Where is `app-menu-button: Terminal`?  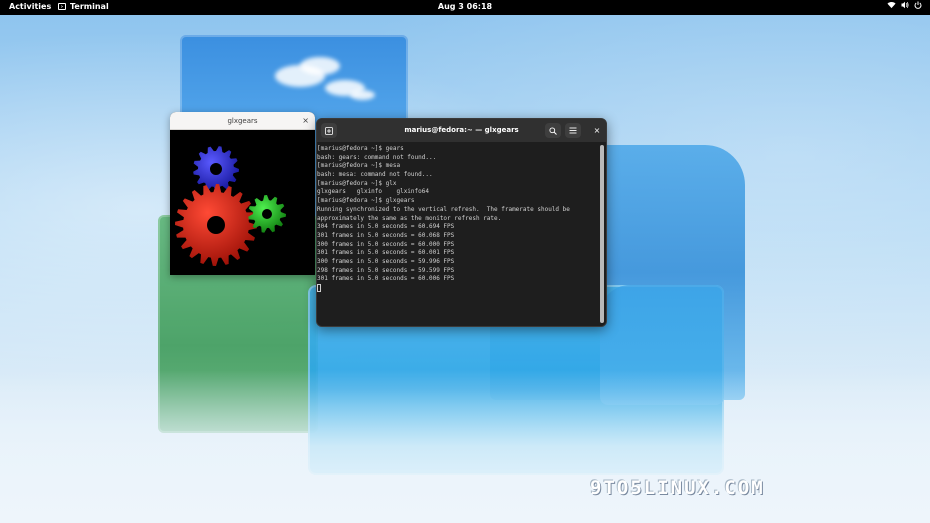
app-menu-button: Terminal is located at coordinates (83, 6).